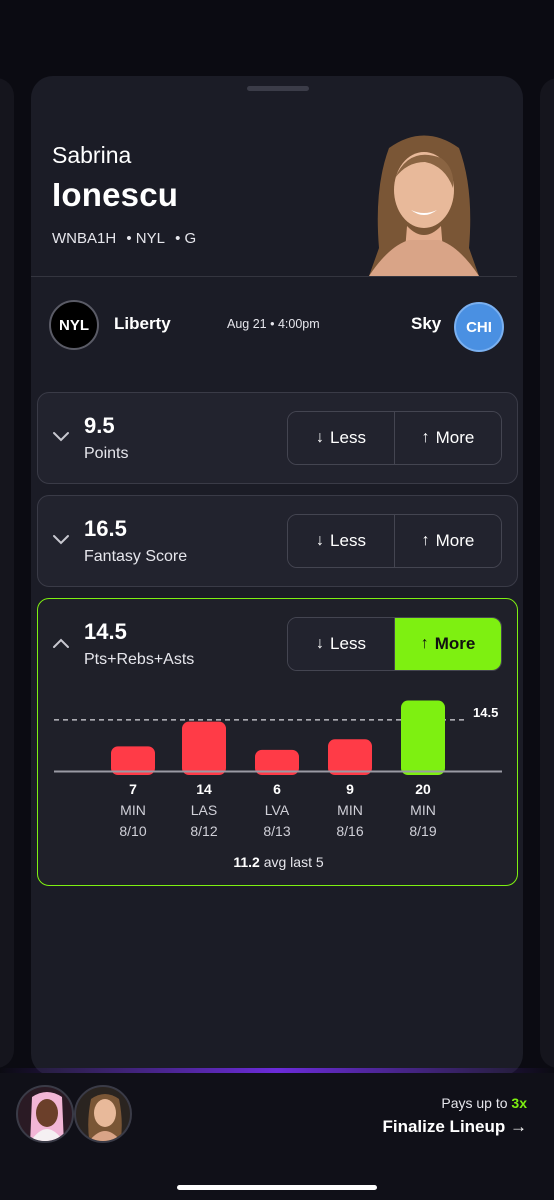  Describe the element at coordinates (106, 453) in the screenshot. I see `prop-stat: Points` at that location.